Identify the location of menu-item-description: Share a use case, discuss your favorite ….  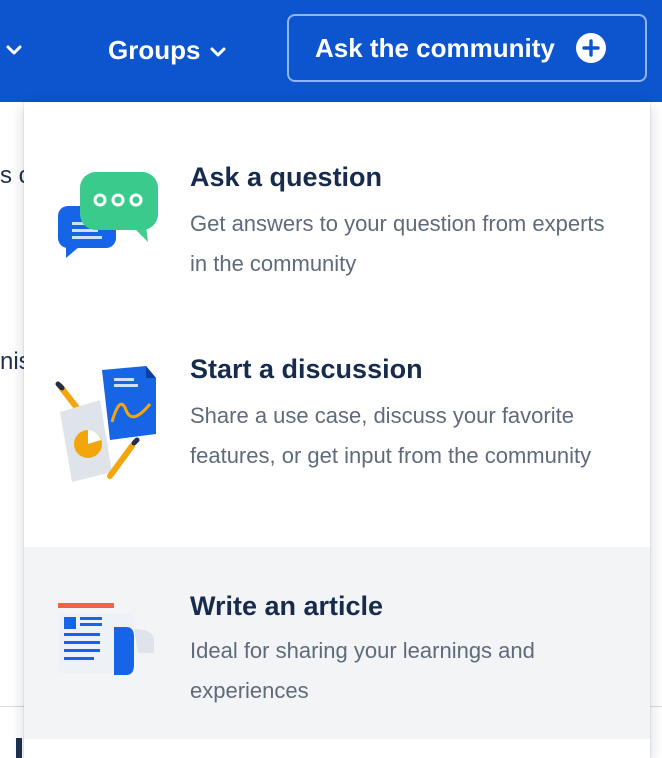
(391, 435).